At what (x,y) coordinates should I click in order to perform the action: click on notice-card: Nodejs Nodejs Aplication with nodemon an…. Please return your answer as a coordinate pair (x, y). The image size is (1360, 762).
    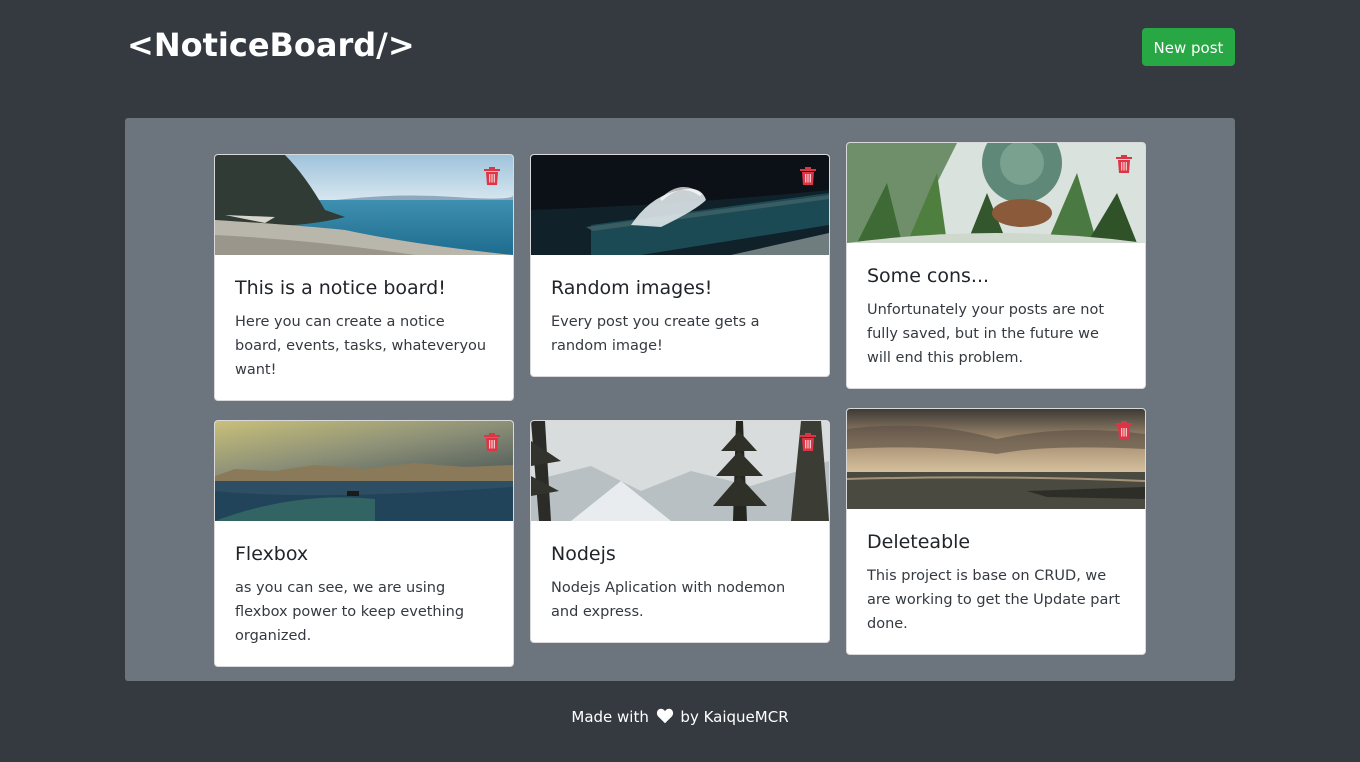
    Looking at the image, I should click on (680, 531).